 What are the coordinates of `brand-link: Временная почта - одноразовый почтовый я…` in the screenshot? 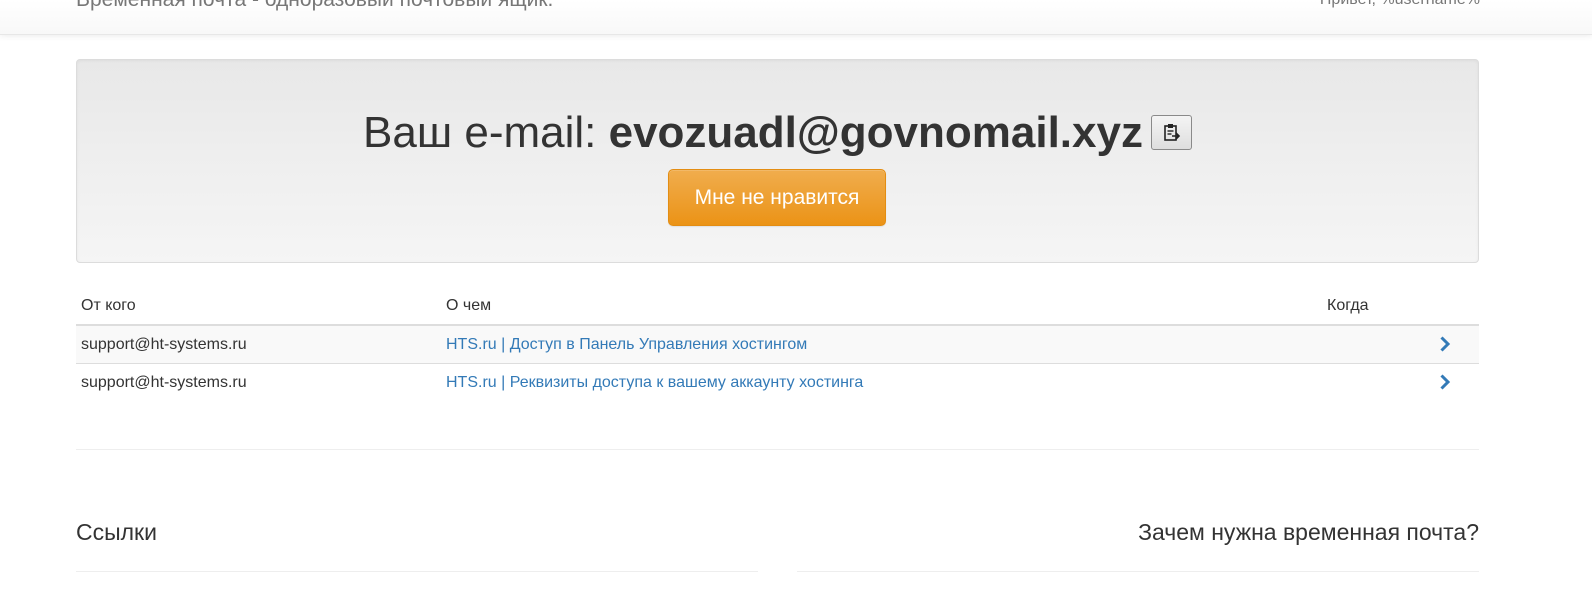 It's located at (314, 7).